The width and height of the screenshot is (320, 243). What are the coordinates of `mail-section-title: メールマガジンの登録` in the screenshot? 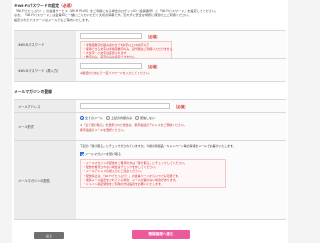 It's located at (33, 91).